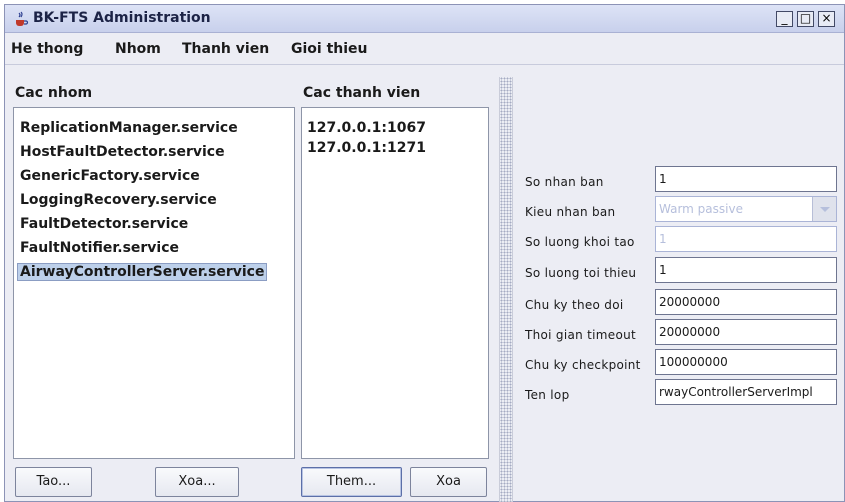 The image size is (845, 502). Describe the element at coordinates (424, 49) in the screenshot. I see `menu-bar: He thong Nhom Thanh vien Gioi thieu` at that location.